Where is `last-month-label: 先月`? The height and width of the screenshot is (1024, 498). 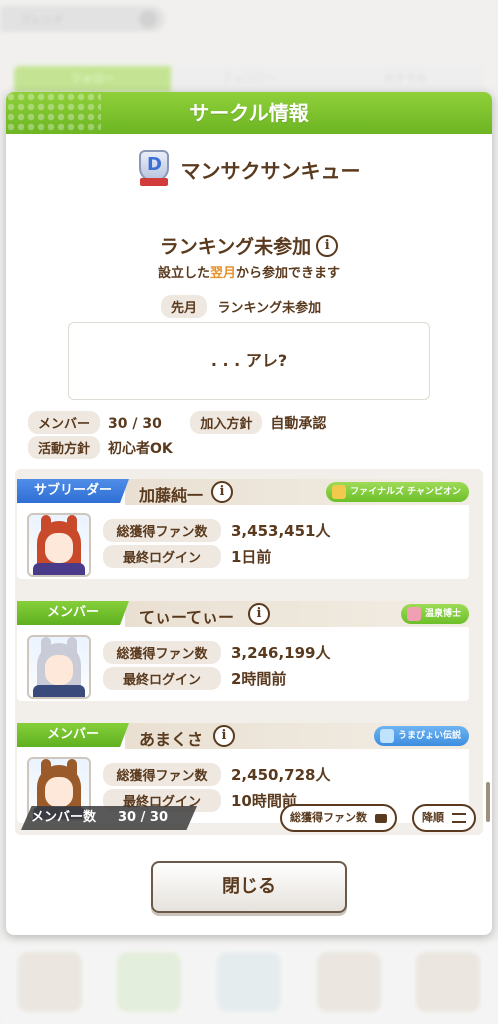
last-month-label: 先月 is located at coordinates (184, 306).